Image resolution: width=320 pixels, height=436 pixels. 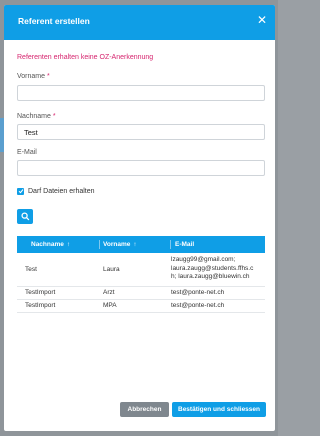 What do you see at coordinates (85, 57) in the screenshot?
I see `warning-text: Referenten erhalten keine OZ-Anerkennung` at bounding box center [85, 57].